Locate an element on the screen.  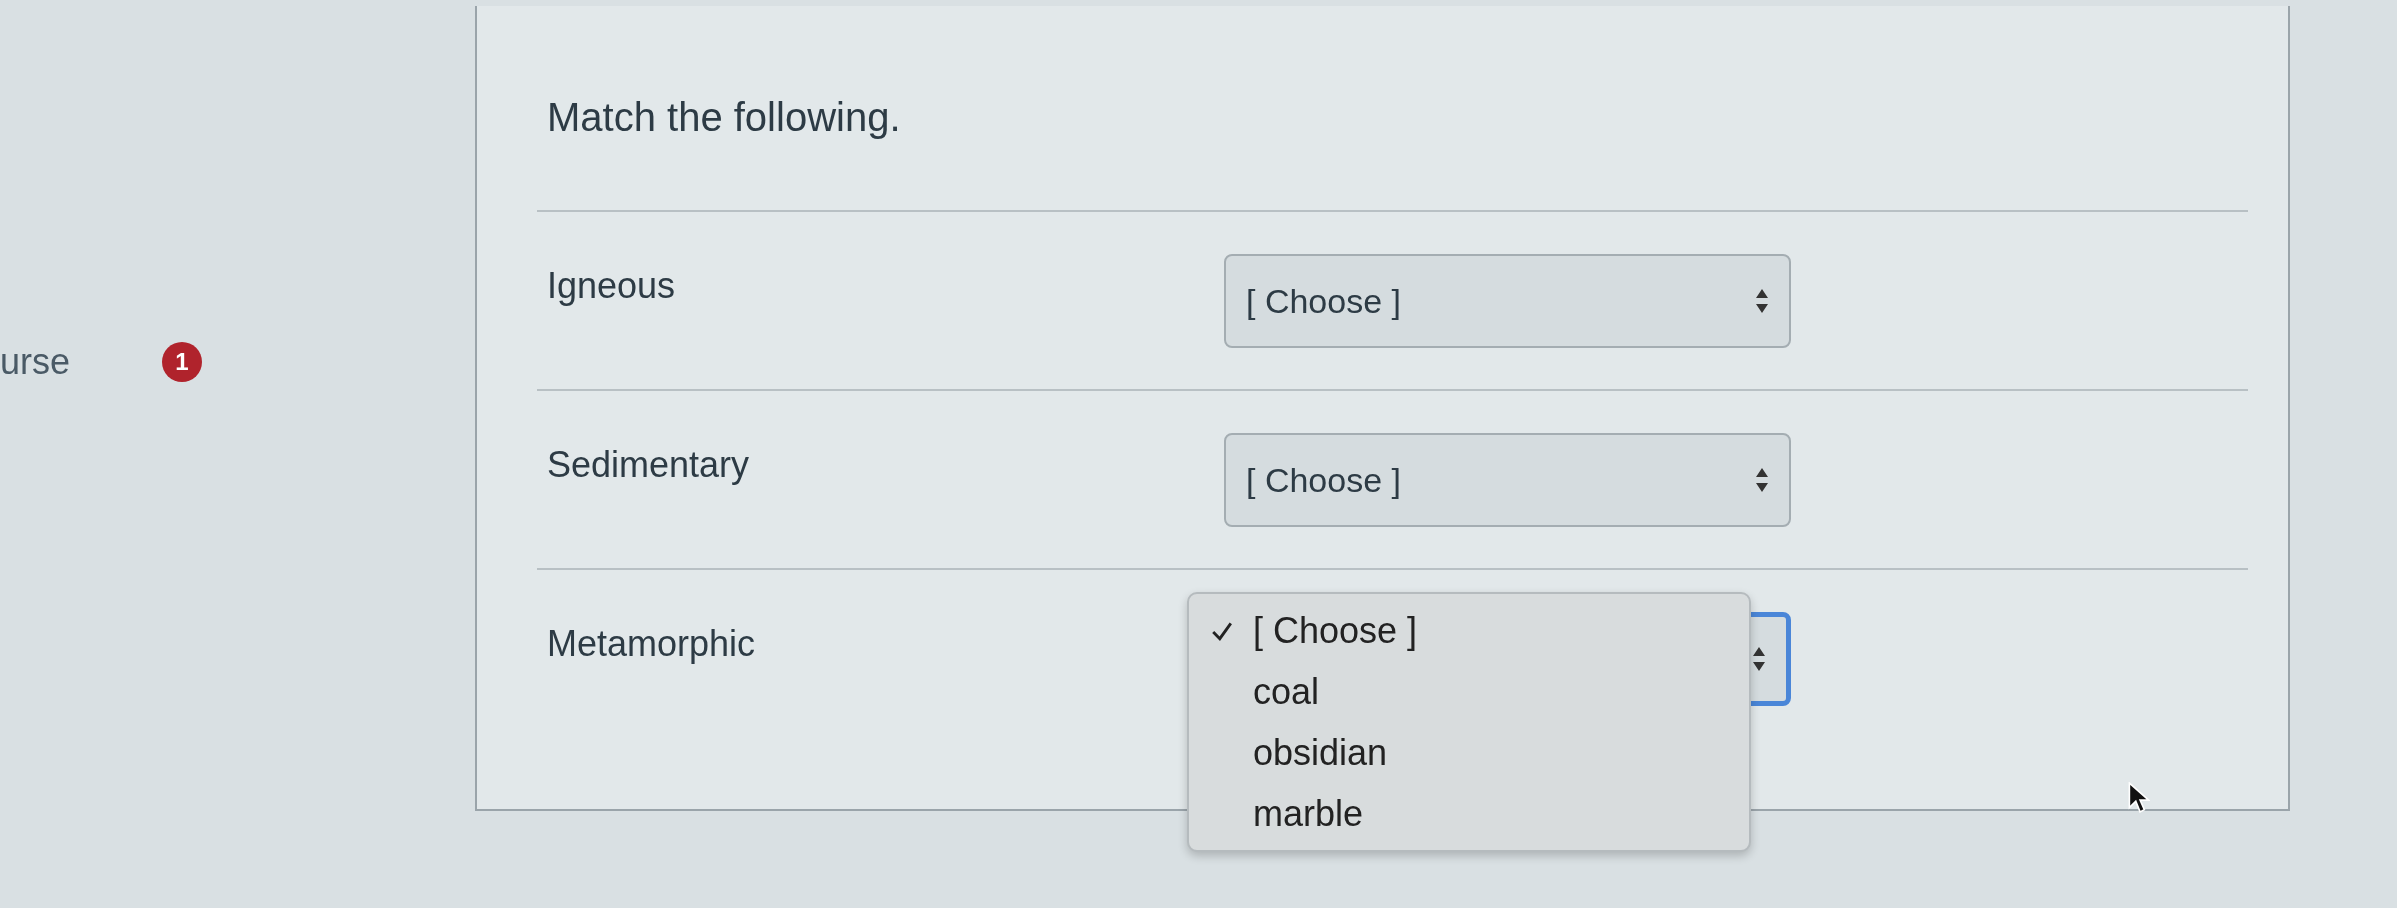
nav-link: urse is located at coordinates (35, 362).